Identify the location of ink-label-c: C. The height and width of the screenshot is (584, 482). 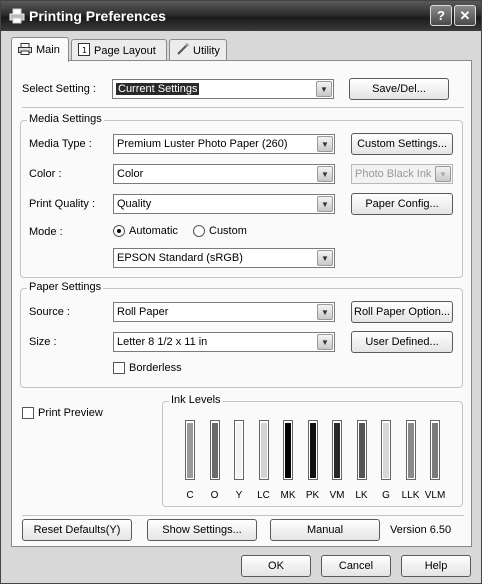
(190, 495).